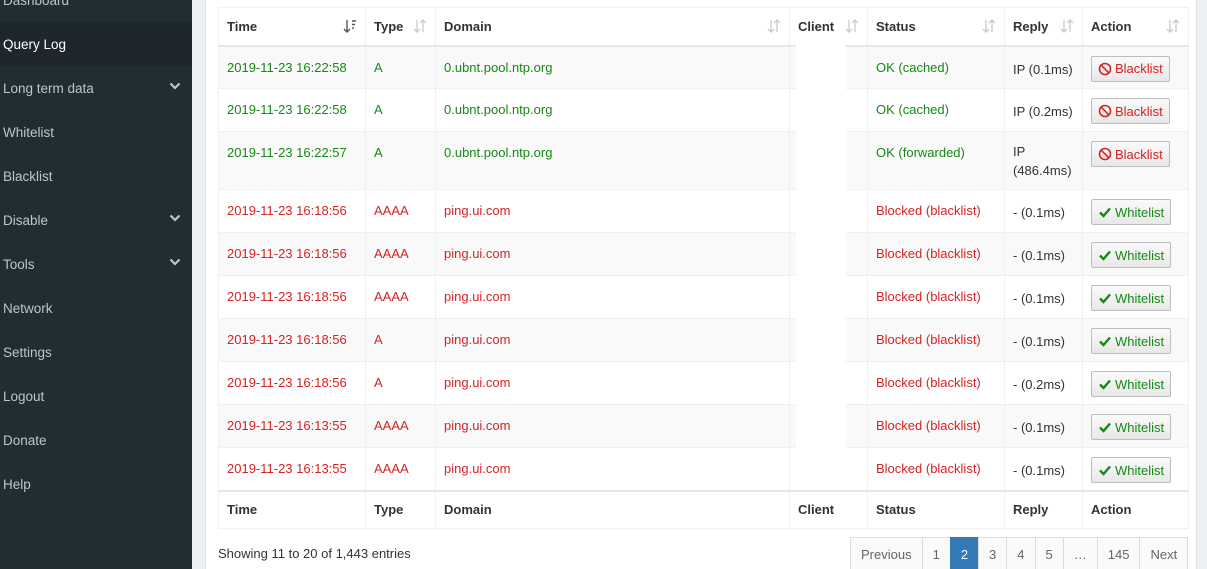 This screenshot has height=569, width=1207. I want to click on pagination-page: 4, so click(1021, 553).